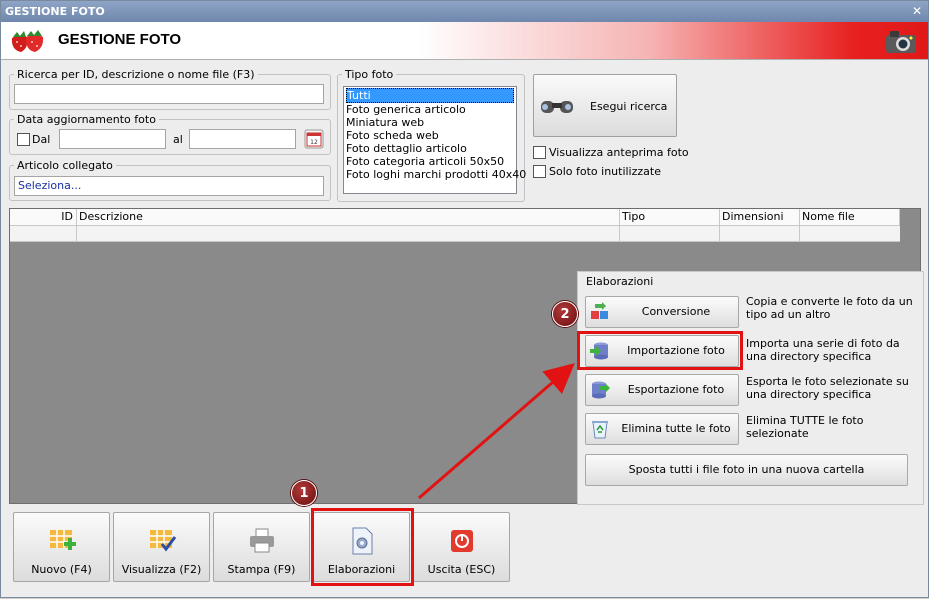 This screenshot has height=599, width=929. I want to click on column-header-tipo: Tipo, so click(670, 217).